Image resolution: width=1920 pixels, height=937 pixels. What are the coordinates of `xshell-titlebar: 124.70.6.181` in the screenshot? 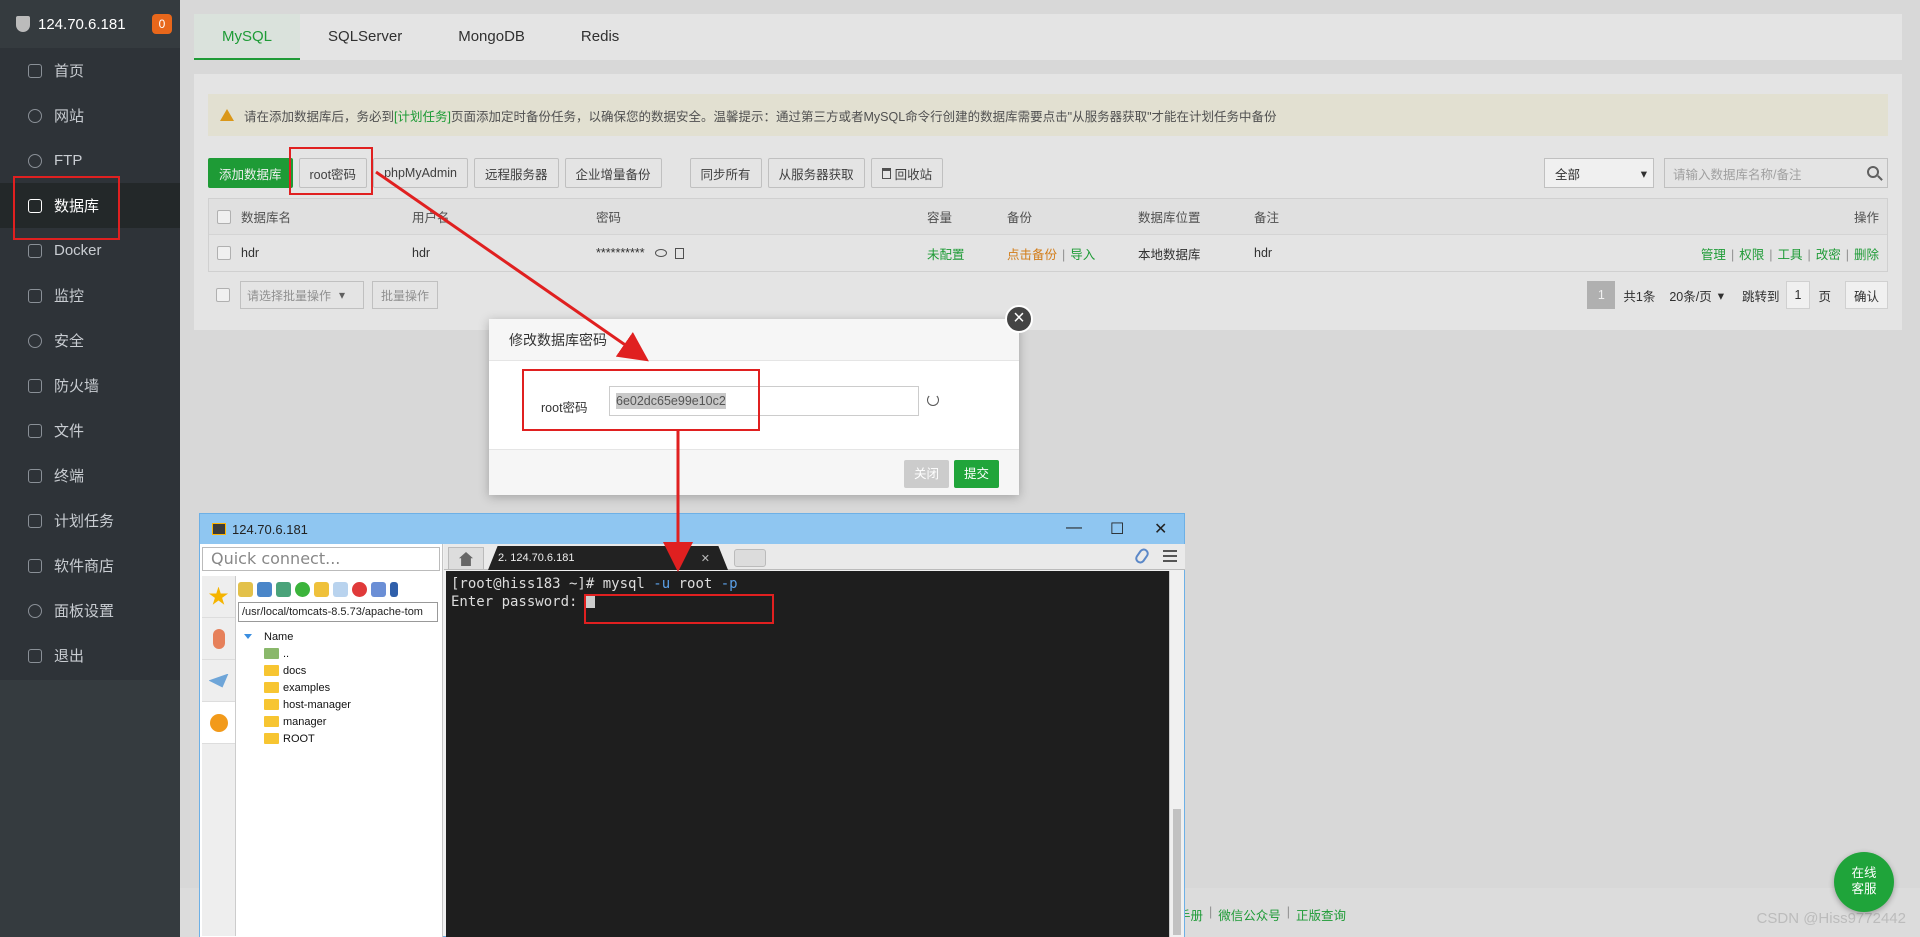 It's located at (692, 529).